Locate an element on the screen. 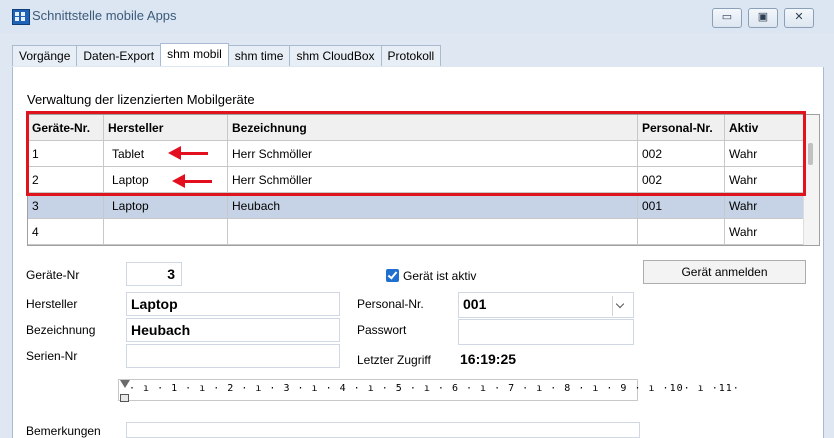 The image size is (834, 438). minimize-button: ▭ is located at coordinates (727, 18).